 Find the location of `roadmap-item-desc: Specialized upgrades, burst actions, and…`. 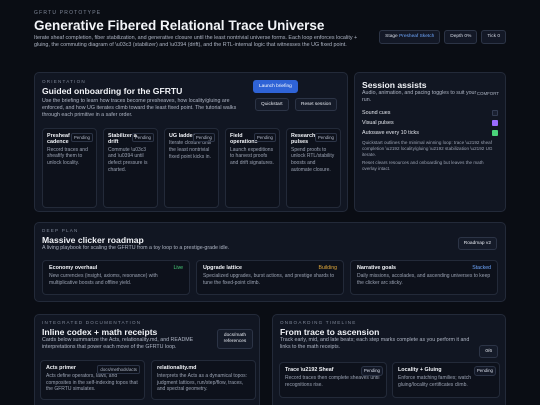

roadmap-item-desc: Specialized upgrades, burst actions, and… is located at coordinates (269, 279).